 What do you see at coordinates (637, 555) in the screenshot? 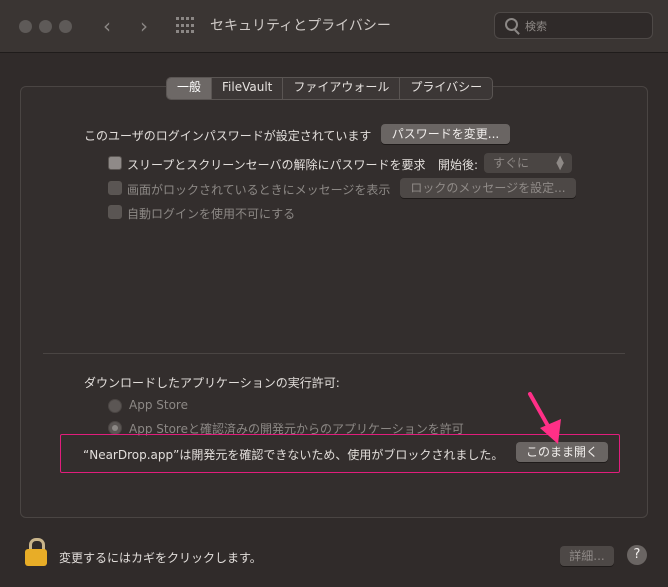
I see `help-button: ?` at bounding box center [637, 555].